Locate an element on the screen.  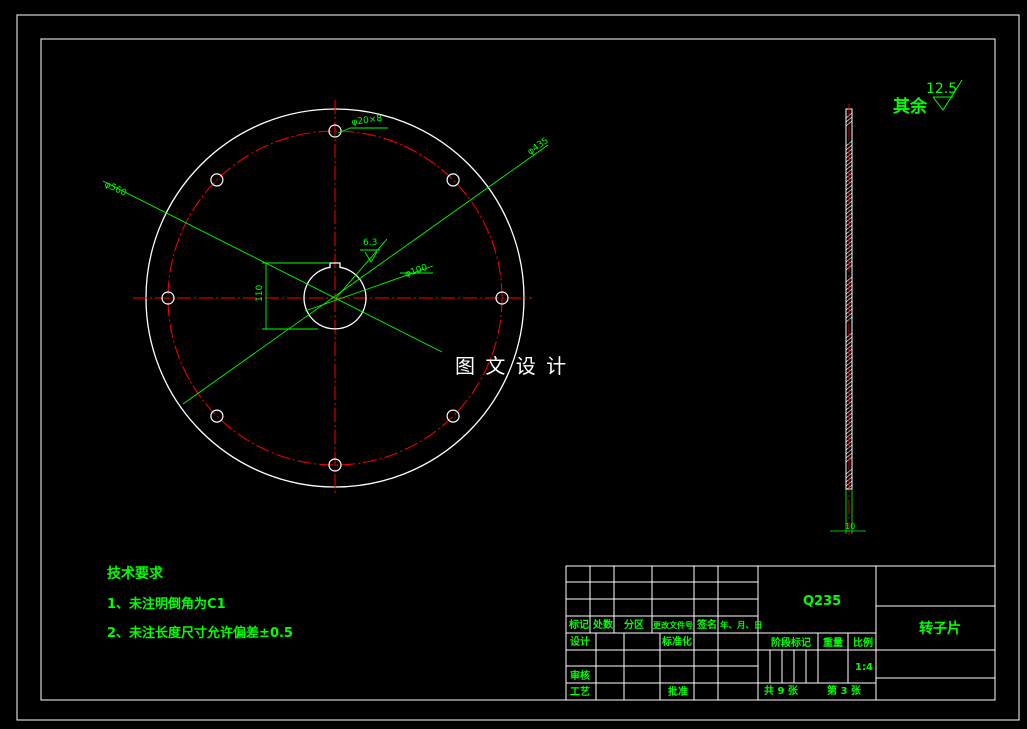
hdr-change-doc: 更改文件号 is located at coordinates (673, 625).